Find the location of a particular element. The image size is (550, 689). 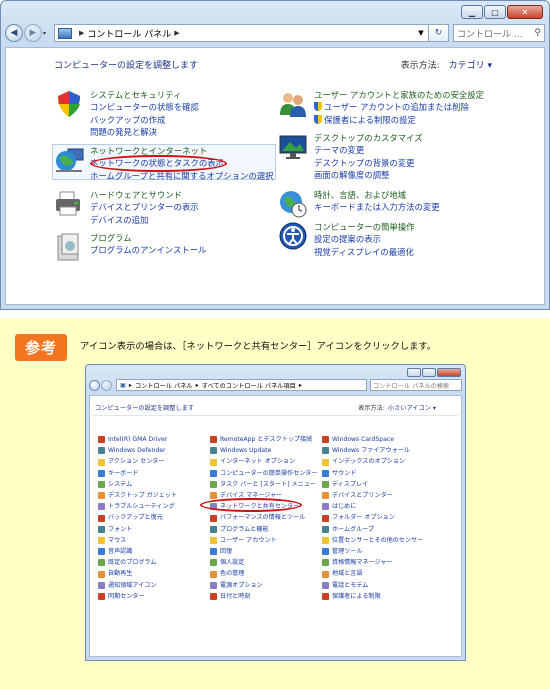

control-panel-item: 日付と時刻 is located at coordinates (264, 596).